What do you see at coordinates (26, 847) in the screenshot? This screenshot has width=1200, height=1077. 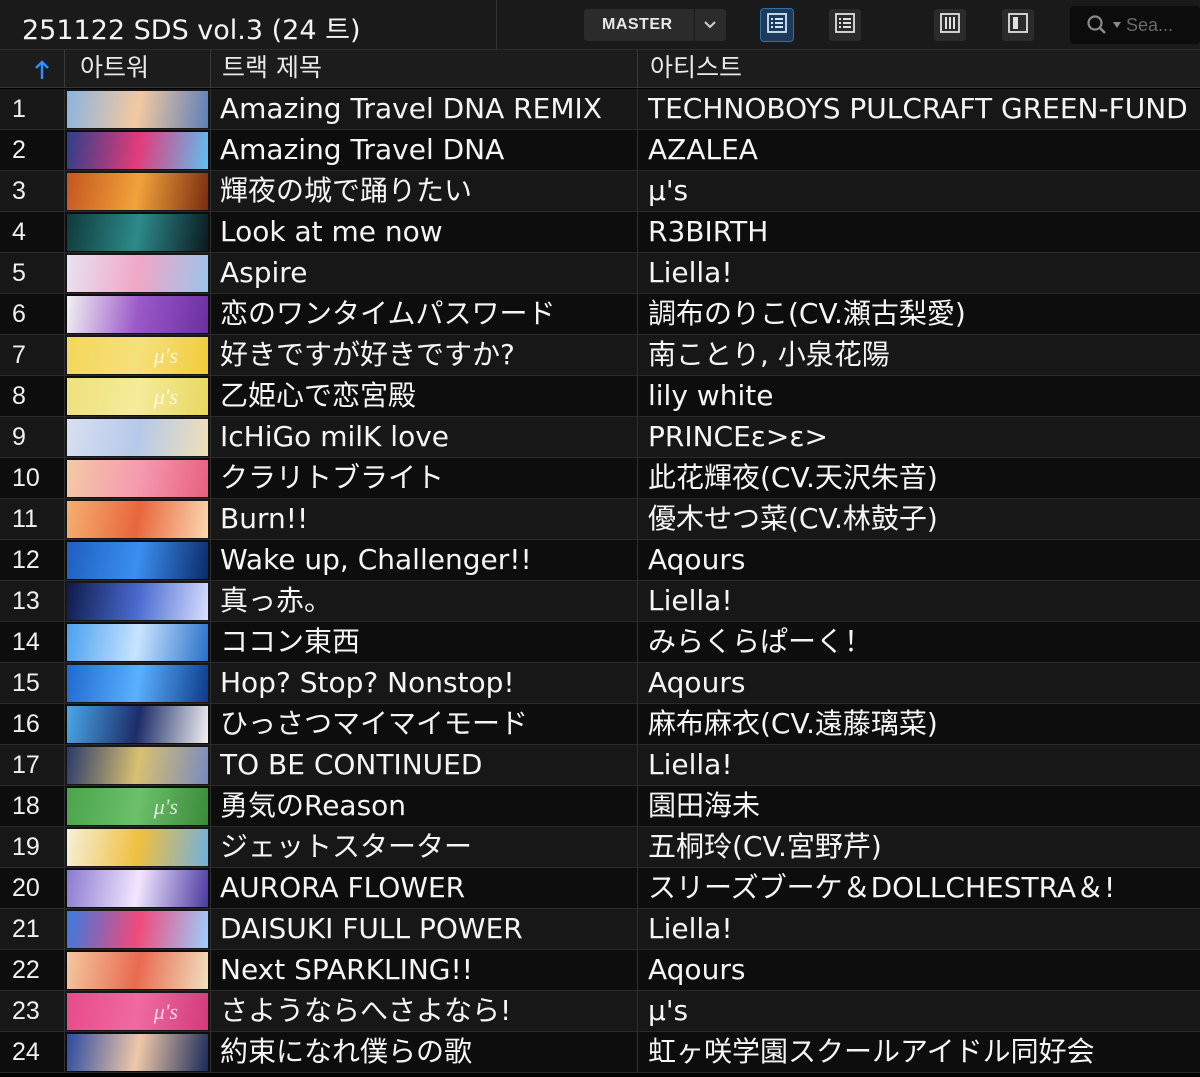 I see `track-number: 19` at bounding box center [26, 847].